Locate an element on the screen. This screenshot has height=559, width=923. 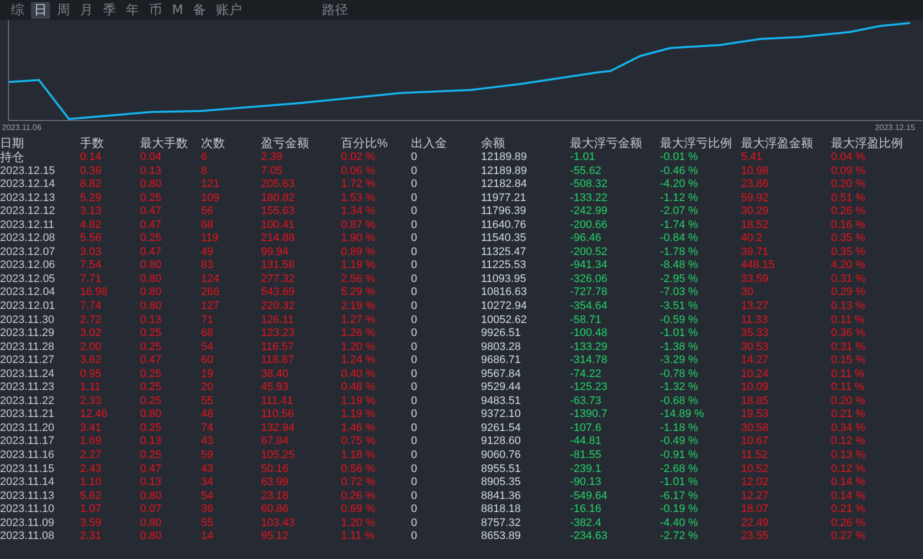
tab: 周 is located at coordinates (63, 10).